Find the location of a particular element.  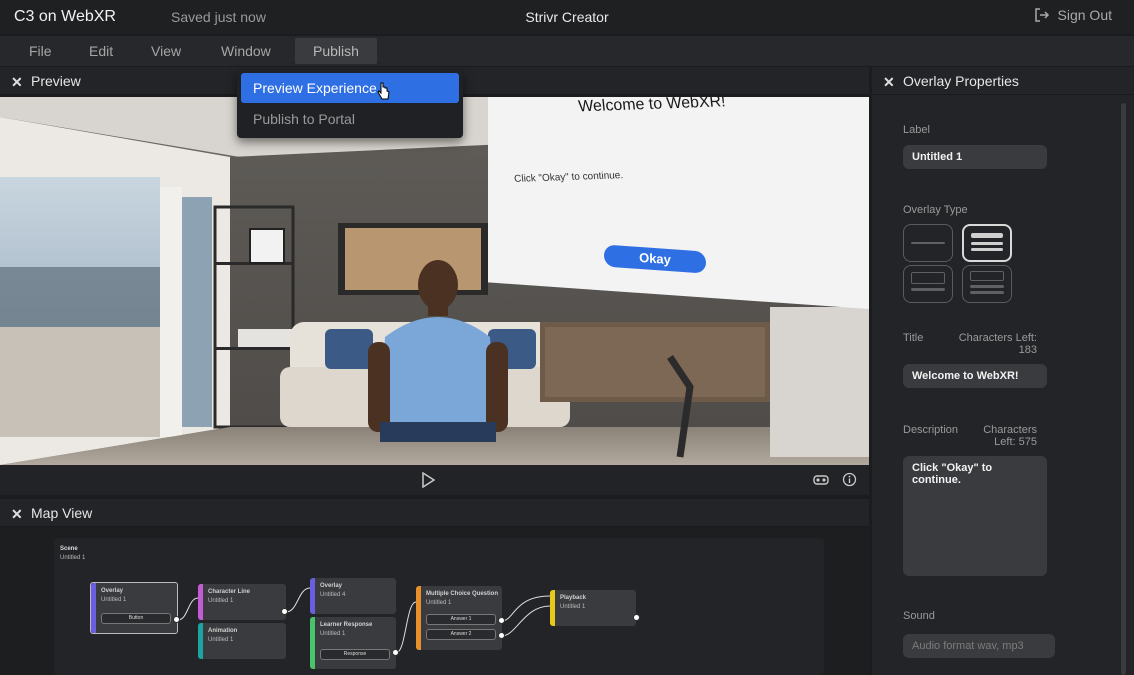

description-caption: Description is located at coordinates (931, 430).